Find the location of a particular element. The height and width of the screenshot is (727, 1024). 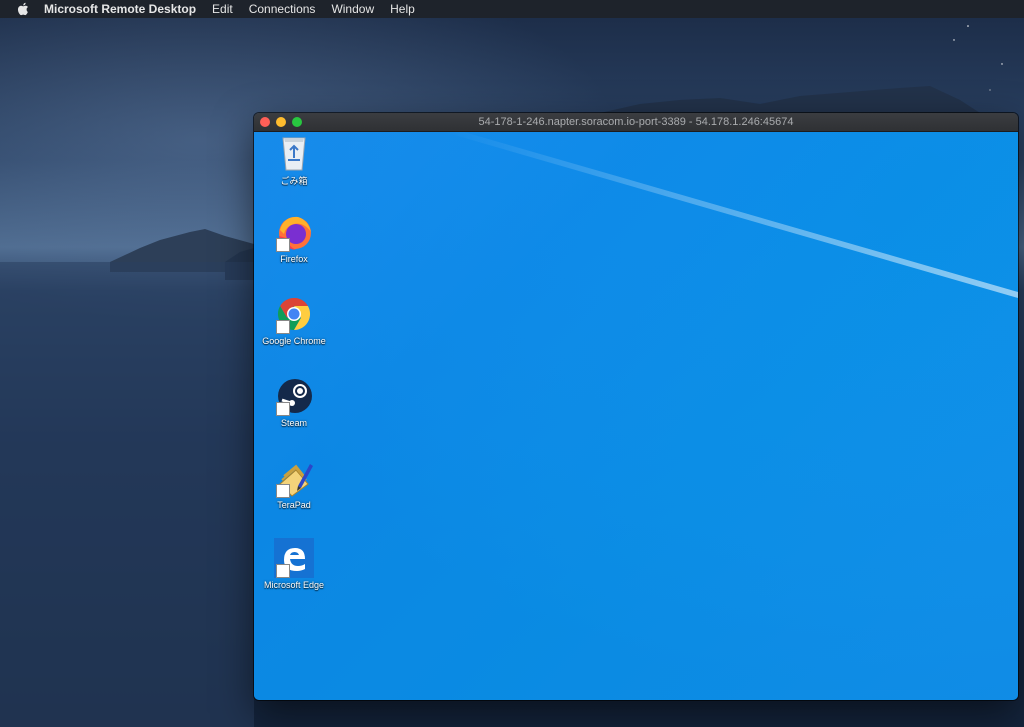

menu-app-name: Microsoft Remote Desktop is located at coordinates (120, 9).